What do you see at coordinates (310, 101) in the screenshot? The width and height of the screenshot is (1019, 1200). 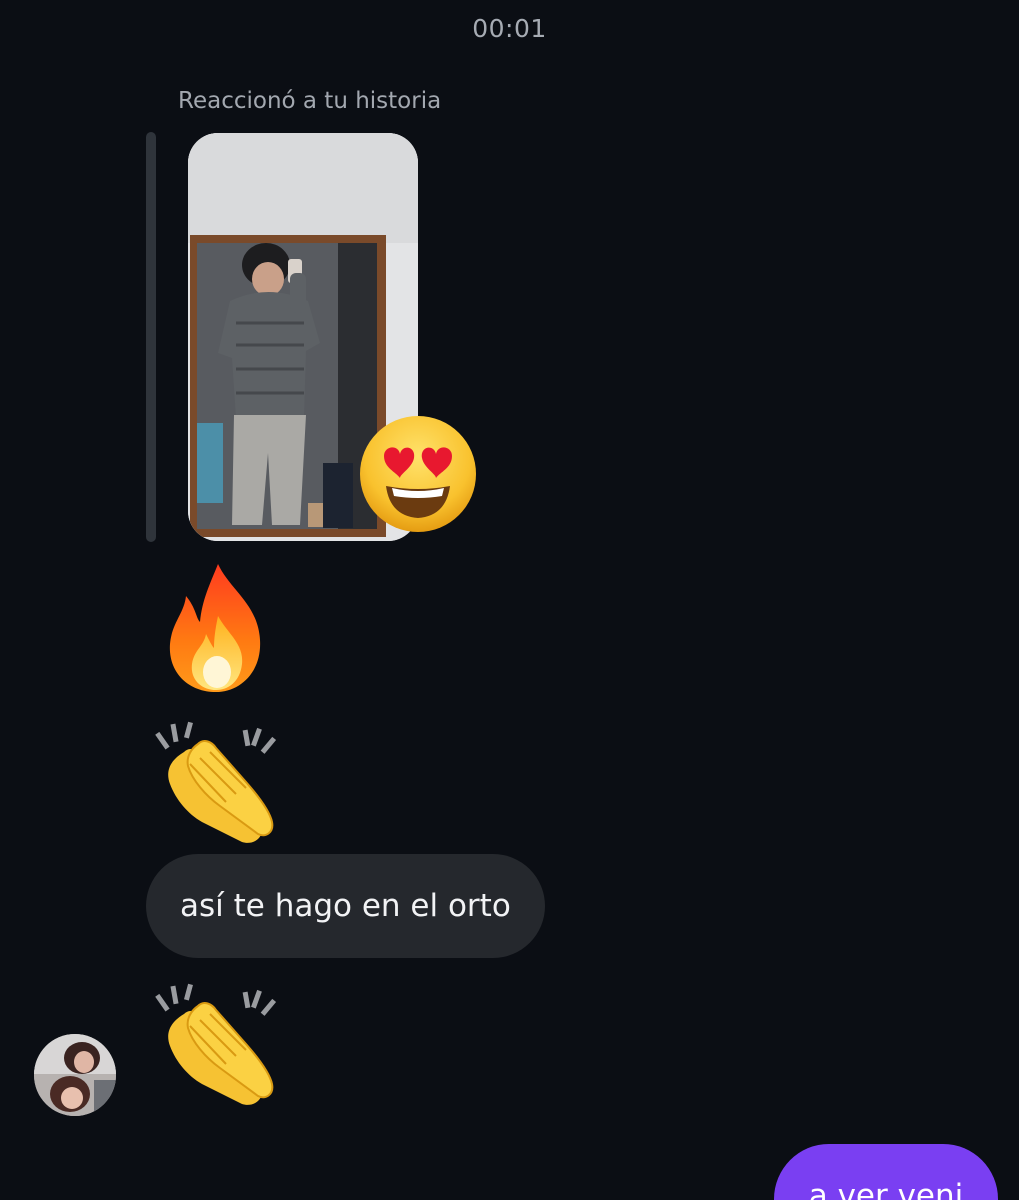 I see `story-reaction-label: Reaccionó a tu historia` at bounding box center [310, 101].